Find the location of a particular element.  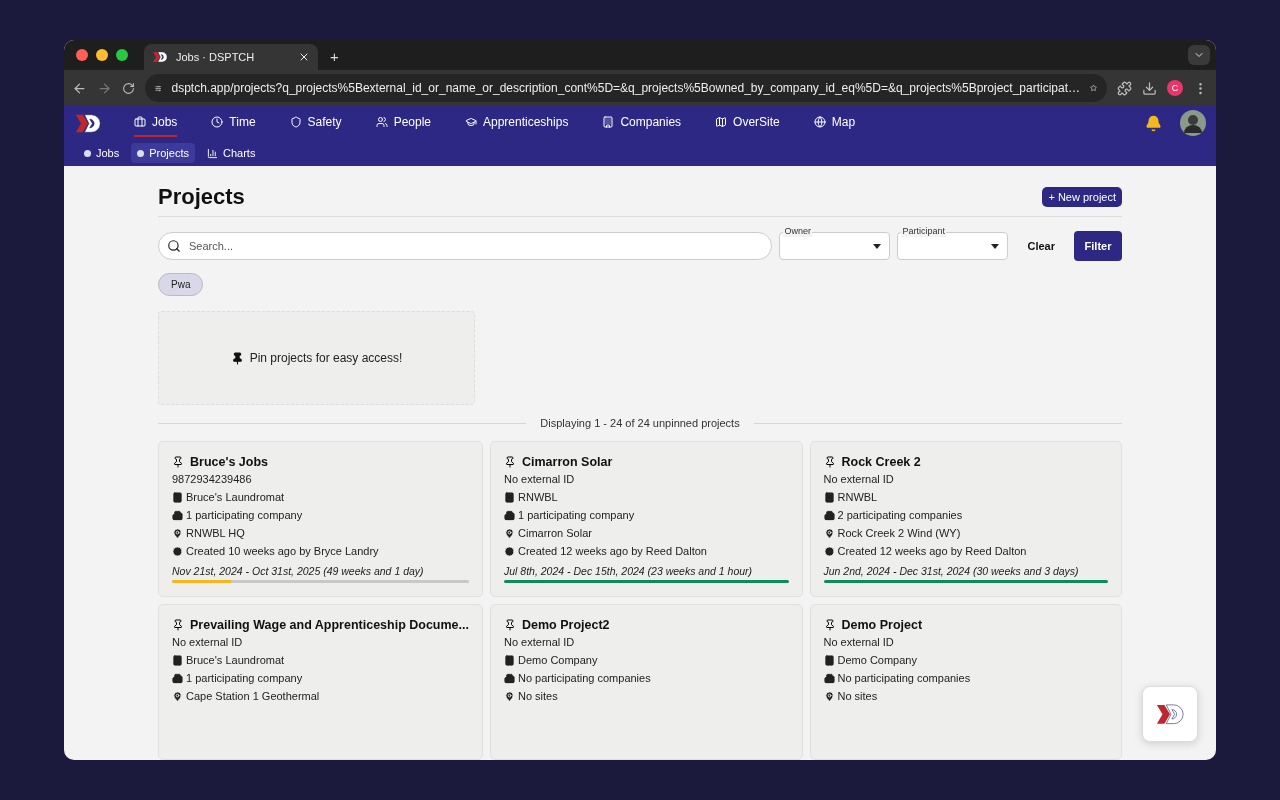

minimize-window-icon is located at coordinates (102, 55).